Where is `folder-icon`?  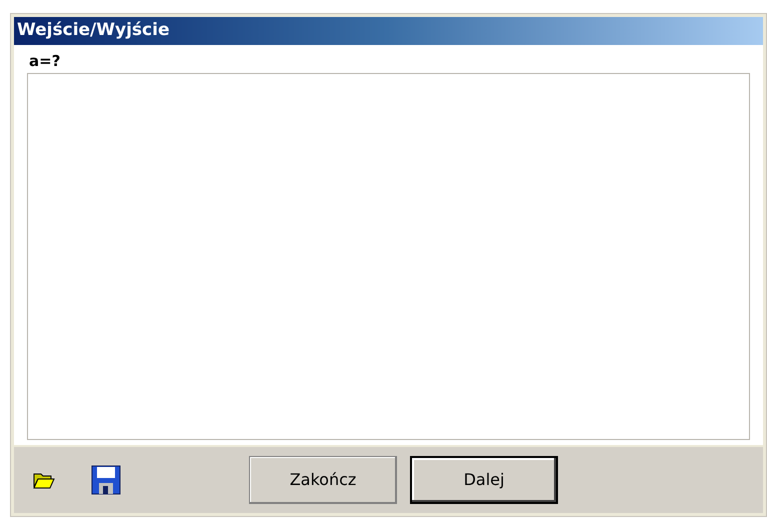
folder-icon is located at coordinates (44, 480).